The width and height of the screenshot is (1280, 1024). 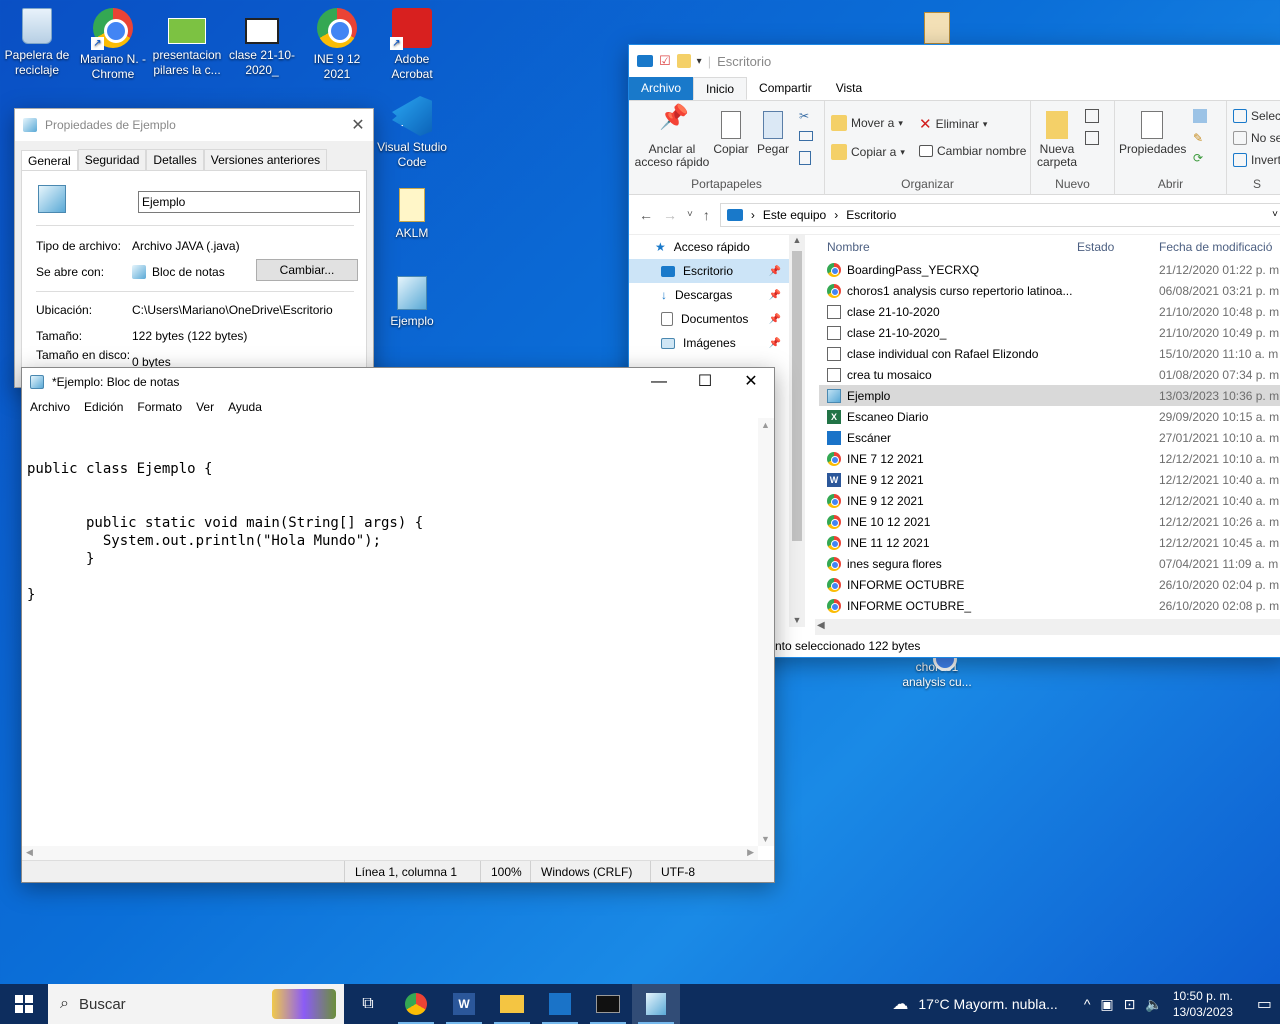 What do you see at coordinates (804, 116) in the screenshot?
I see `cut-icon: ✂` at bounding box center [804, 116].